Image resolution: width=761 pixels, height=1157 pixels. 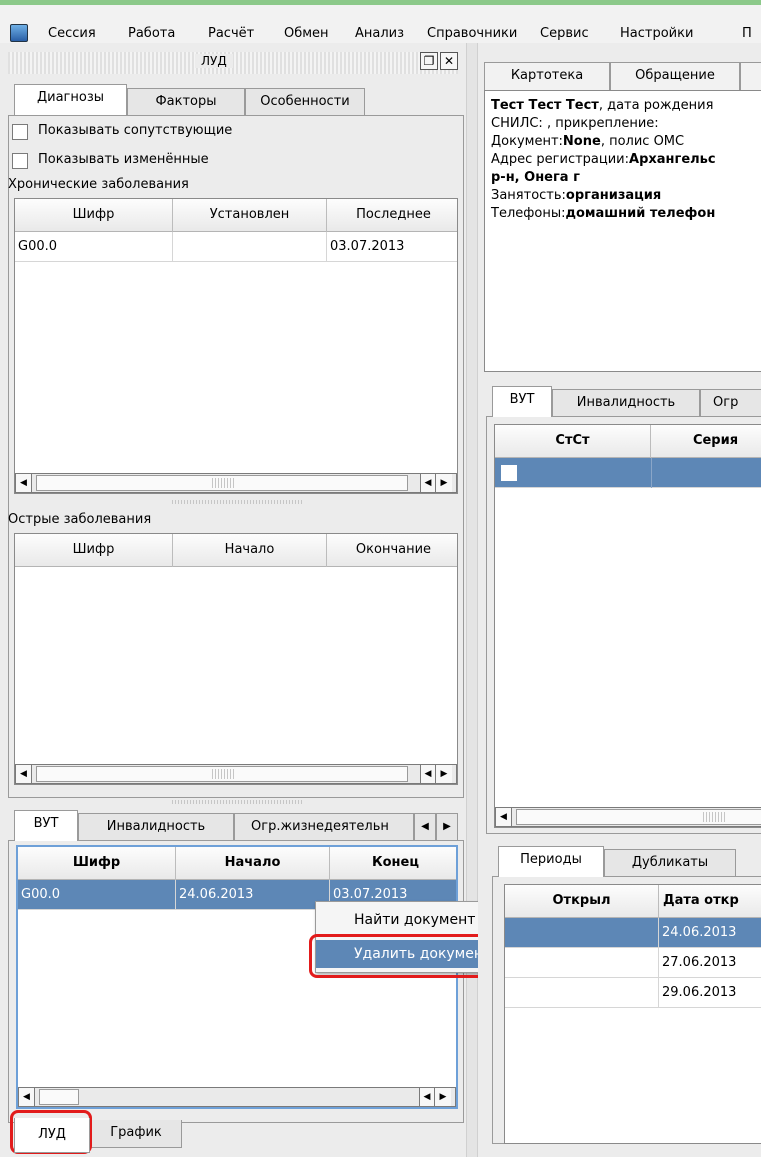 What do you see at coordinates (582, 901) in the screenshot?
I see `col-opened-by: Открыл` at bounding box center [582, 901].